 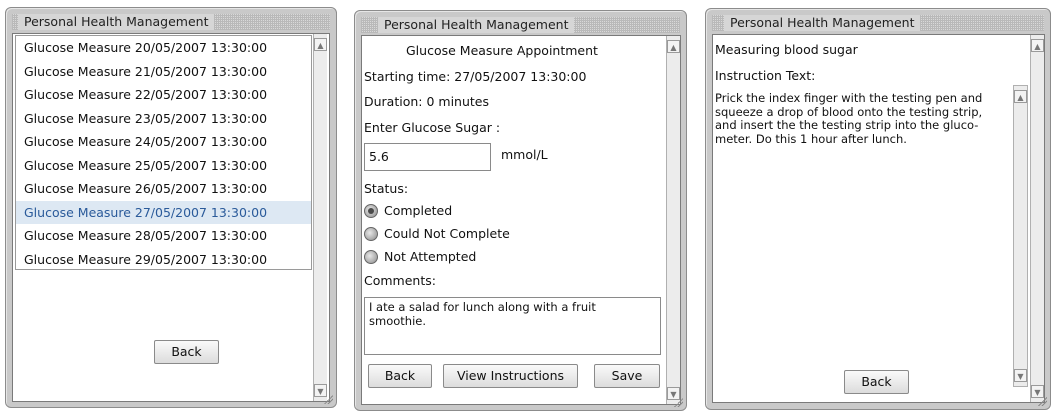 I want to click on radio-completed, so click(x=371, y=211).